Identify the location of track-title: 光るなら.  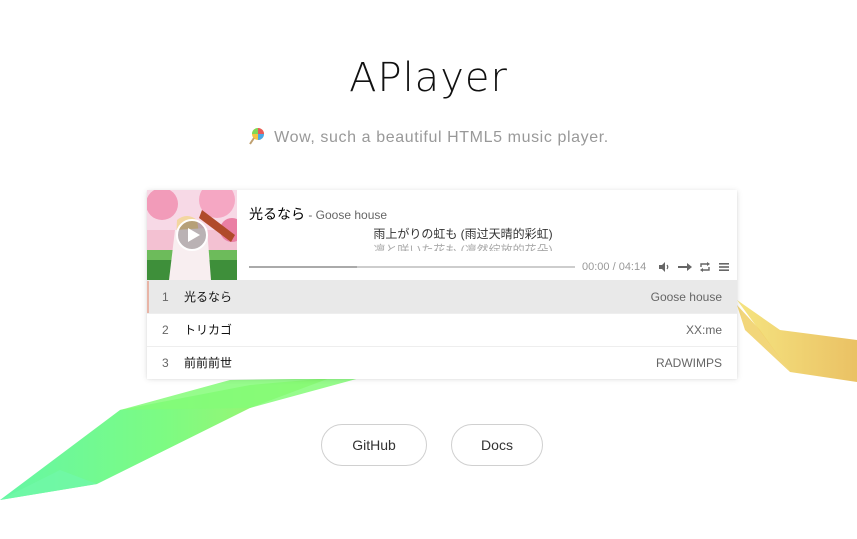
(208, 297).